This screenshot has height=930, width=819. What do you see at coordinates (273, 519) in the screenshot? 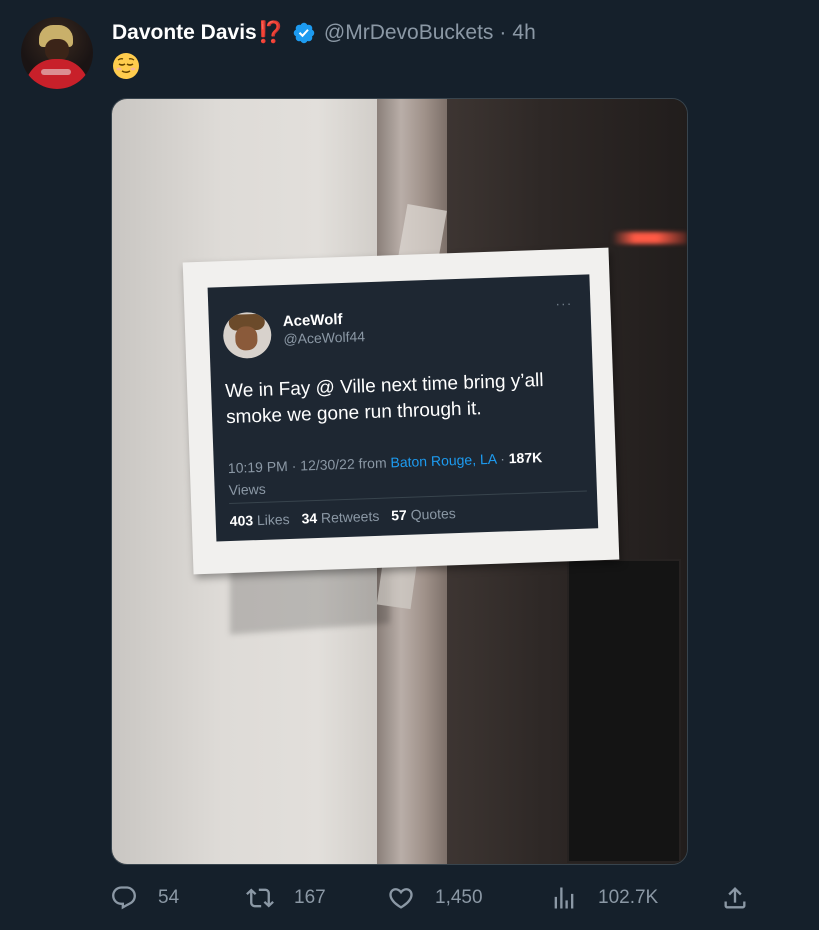
I see `printed-likes-label: Likes` at bounding box center [273, 519].